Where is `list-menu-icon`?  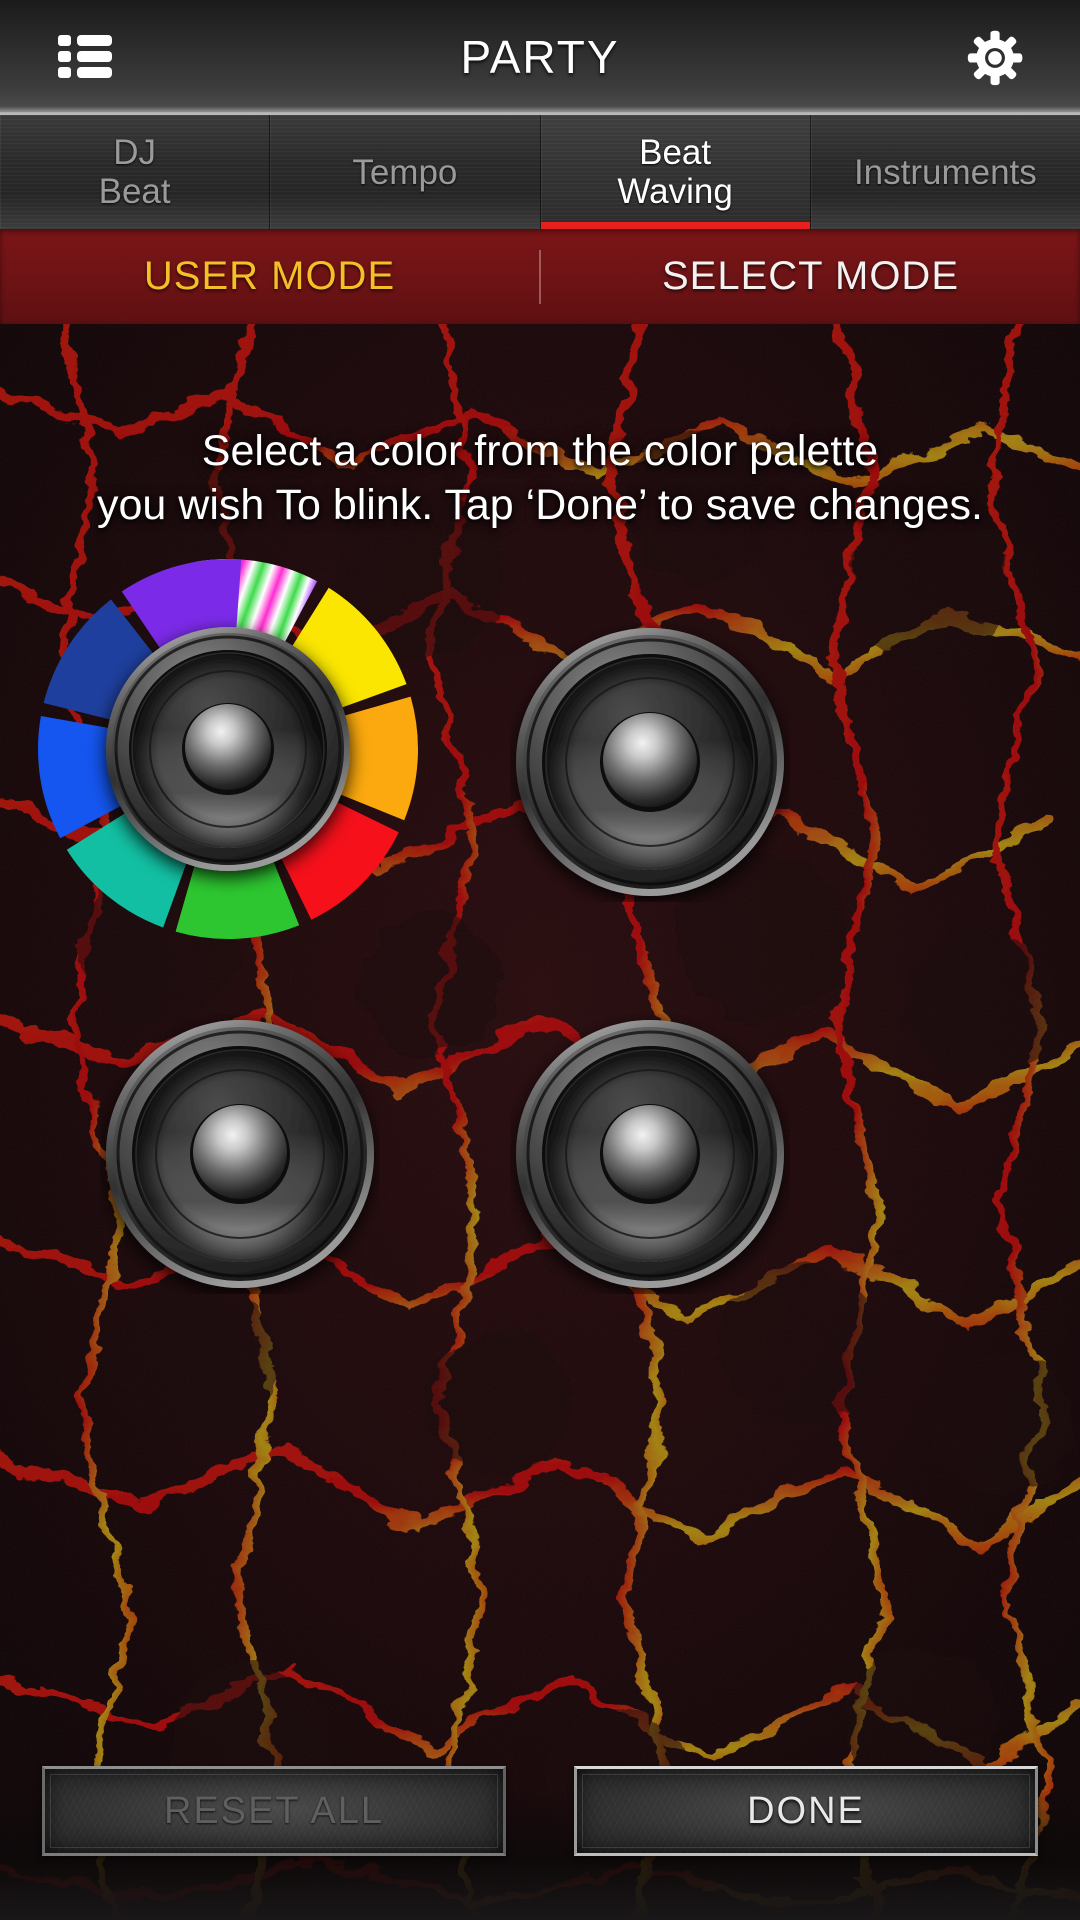 list-menu-icon is located at coordinates (85, 56).